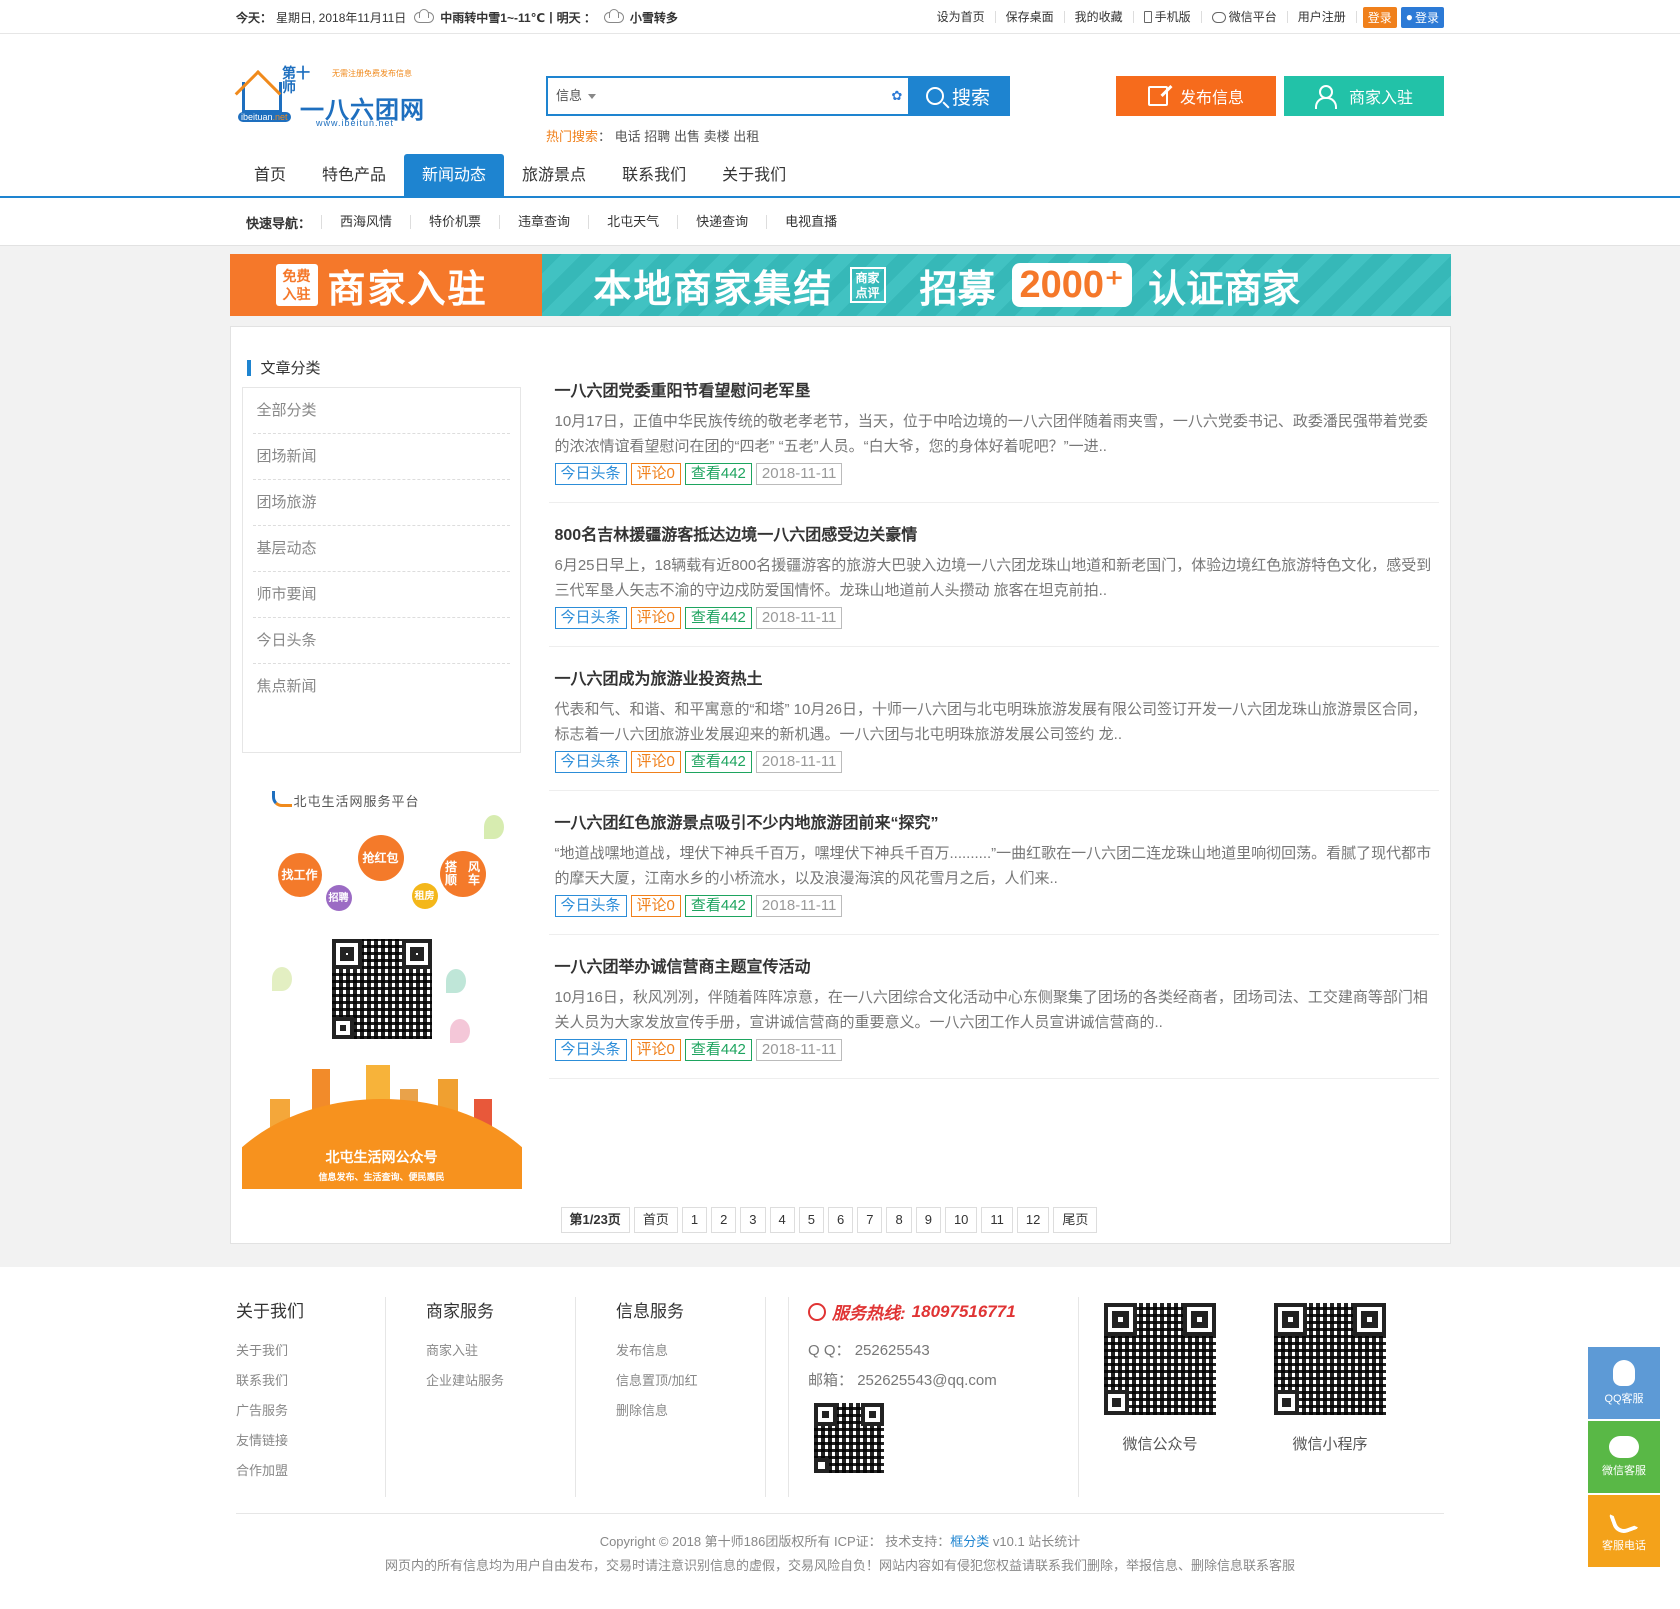 The image size is (1680, 1609). What do you see at coordinates (897, 96) in the screenshot?
I see `baidu-paw-icon: ✿` at bounding box center [897, 96].